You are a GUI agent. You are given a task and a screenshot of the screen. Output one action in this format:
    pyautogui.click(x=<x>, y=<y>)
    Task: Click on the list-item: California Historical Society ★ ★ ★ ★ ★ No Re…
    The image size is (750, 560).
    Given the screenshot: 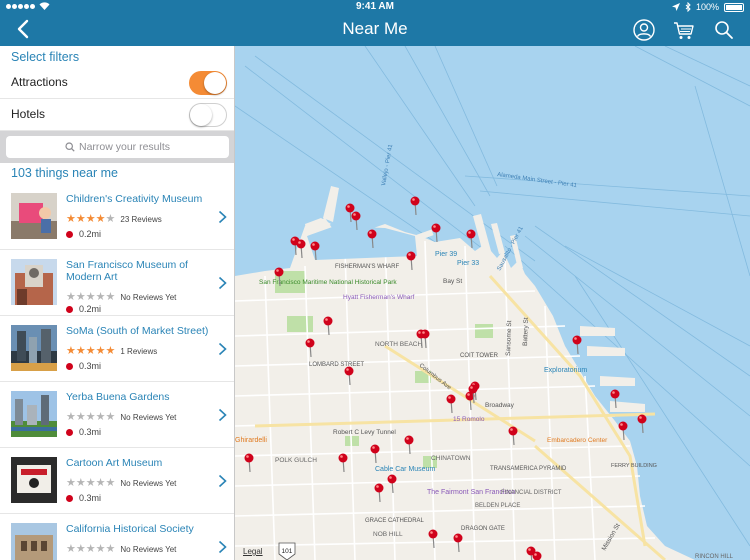 What is the action you would take?
    pyautogui.click(x=117, y=537)
    